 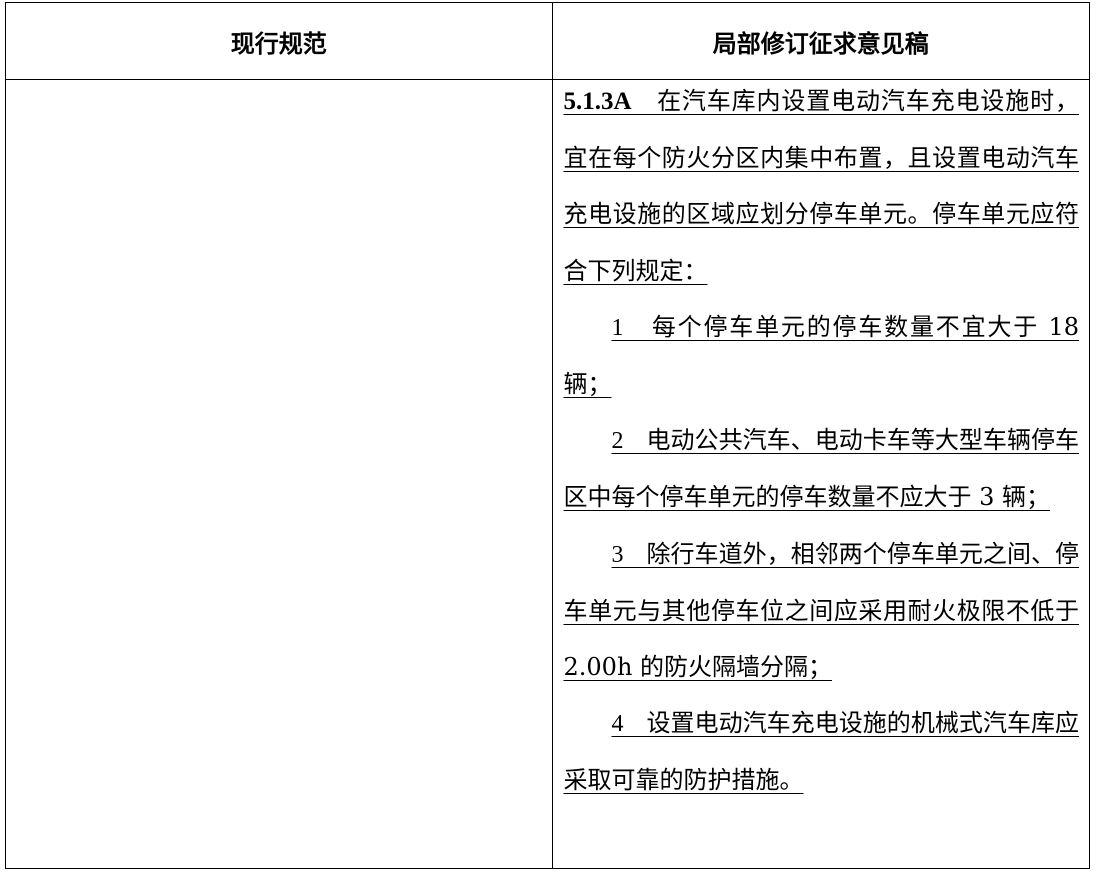 What do you see at coordinates (617, 327) in the screenshot?
I see `item-number: 1` at bounding box center [617, 327].